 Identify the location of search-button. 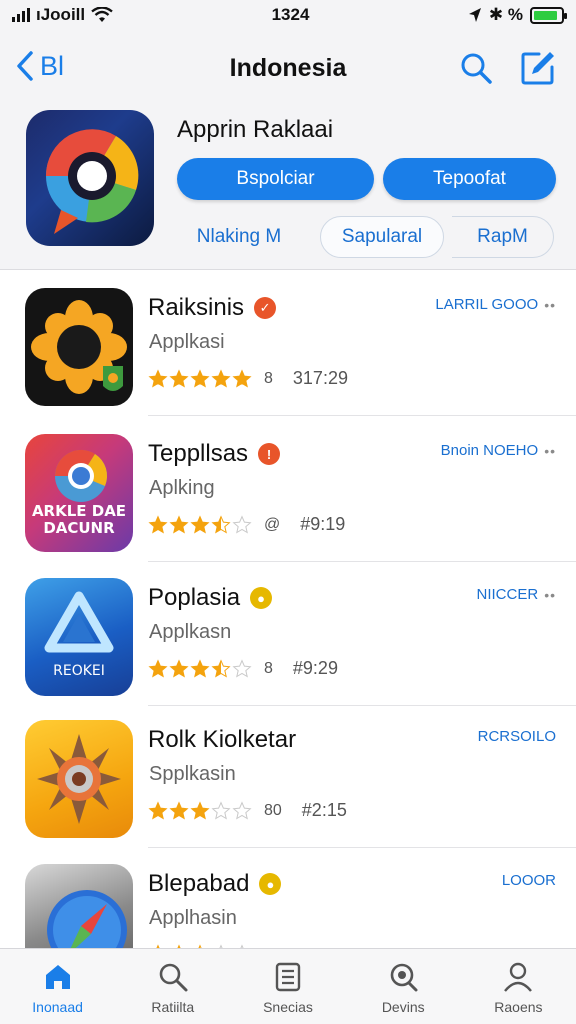
(476, 68).